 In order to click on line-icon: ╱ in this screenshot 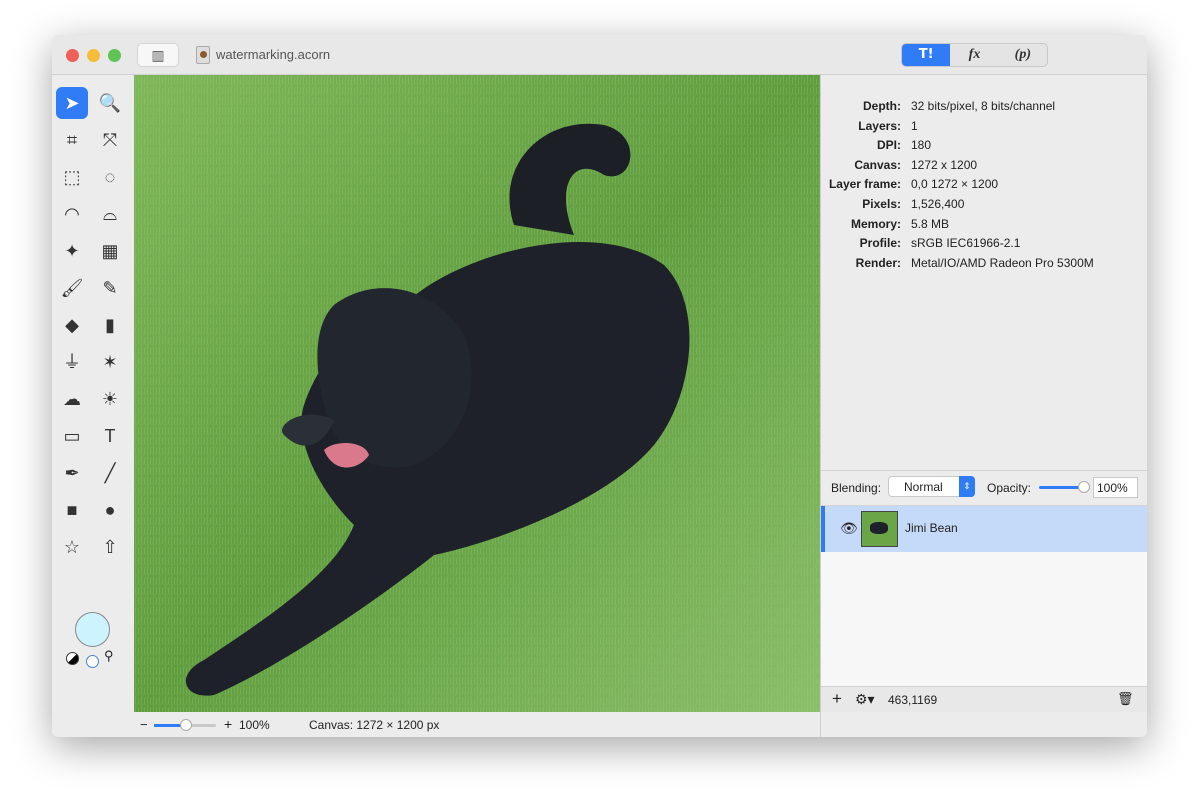, I will do `click(110, 473)`.